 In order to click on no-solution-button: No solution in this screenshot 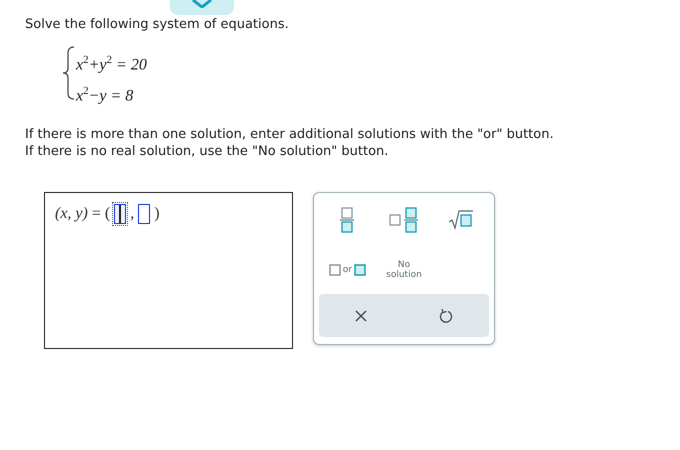, I will do `click(403, 269)`.